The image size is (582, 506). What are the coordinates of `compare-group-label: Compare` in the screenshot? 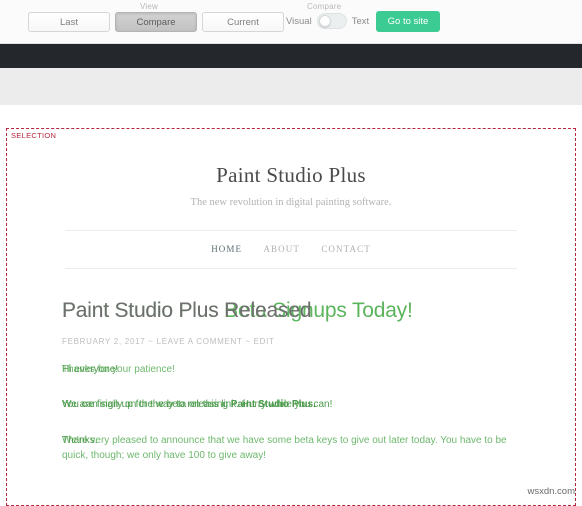 It's located at (324, 6).